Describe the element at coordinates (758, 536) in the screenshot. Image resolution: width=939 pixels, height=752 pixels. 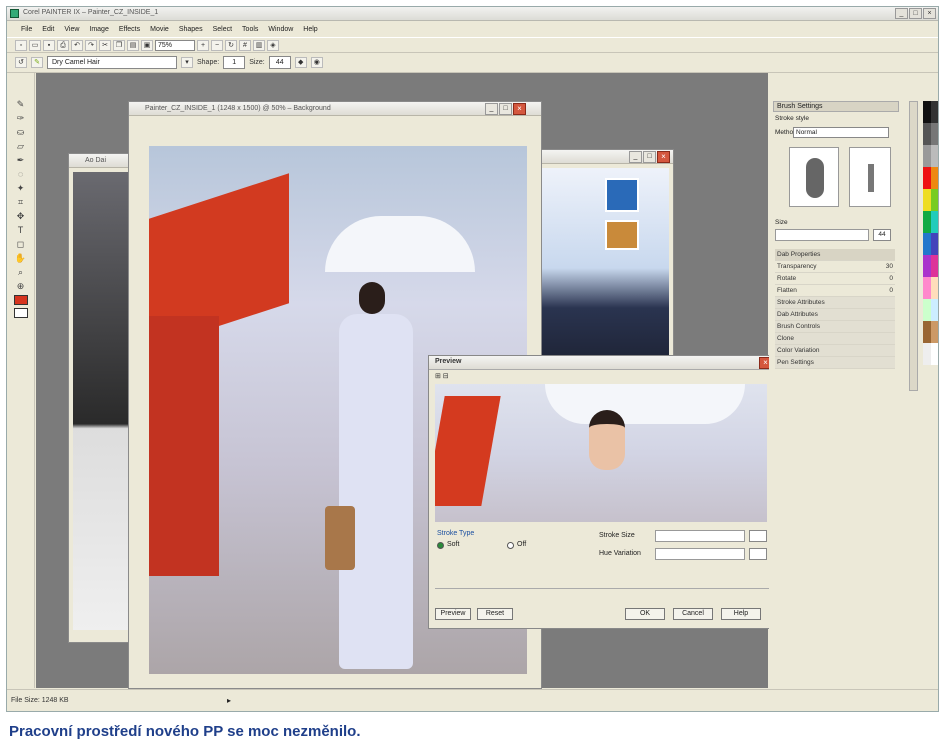
I see `stroke-size-field` at that location.